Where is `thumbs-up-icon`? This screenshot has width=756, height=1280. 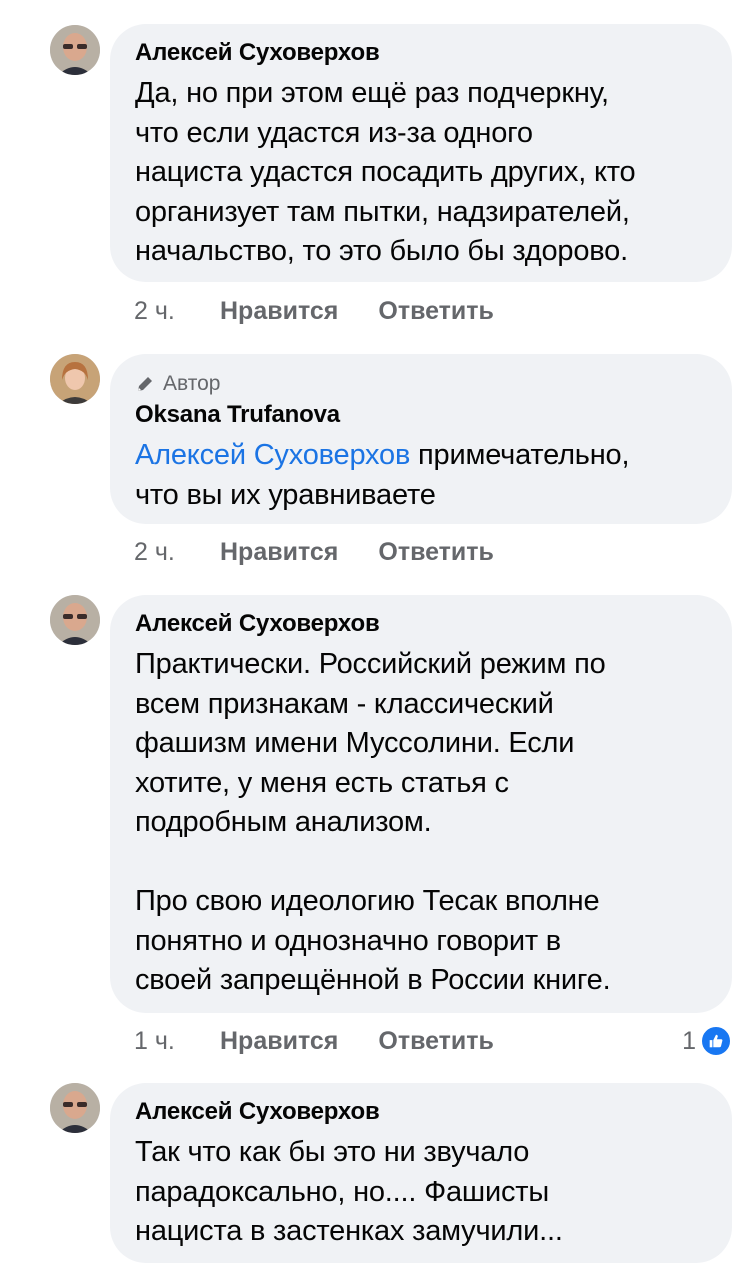 thumbs-up-icon is located at coordinates (716, 1041).